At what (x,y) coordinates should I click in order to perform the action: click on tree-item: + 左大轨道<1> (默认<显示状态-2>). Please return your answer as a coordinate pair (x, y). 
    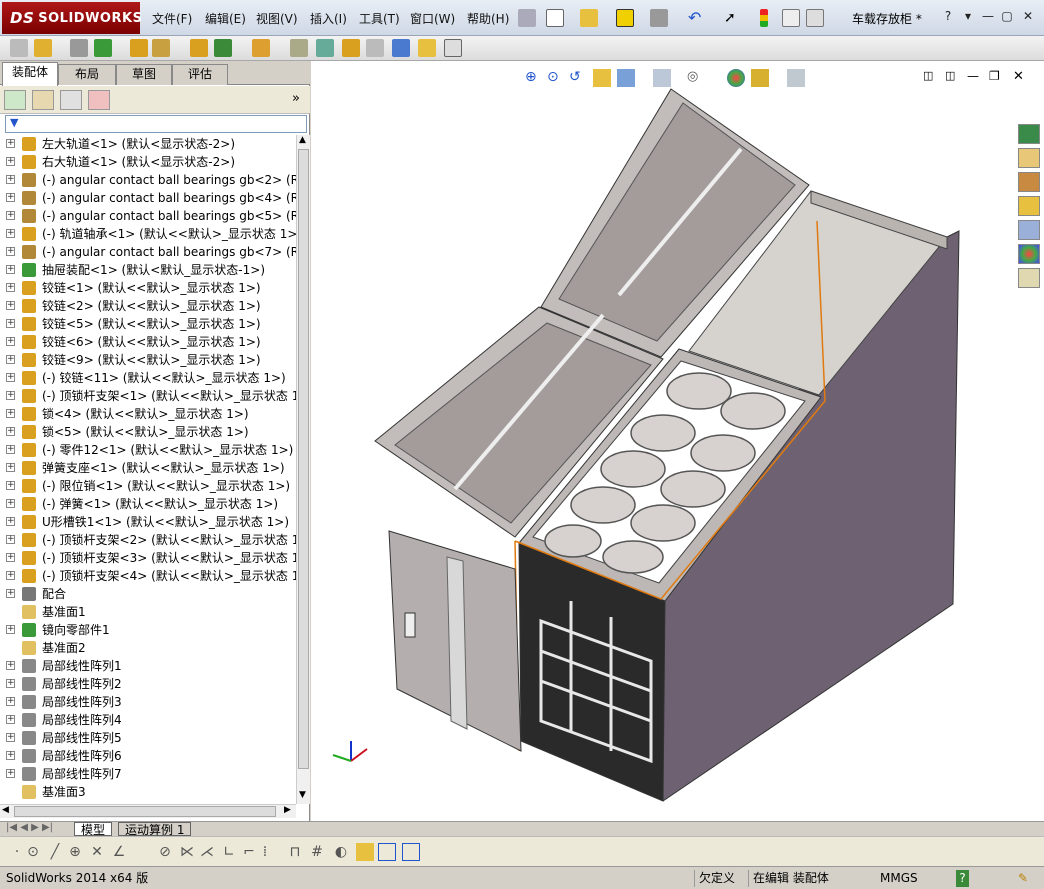
    Looking at the image, I should click on (148, 144).